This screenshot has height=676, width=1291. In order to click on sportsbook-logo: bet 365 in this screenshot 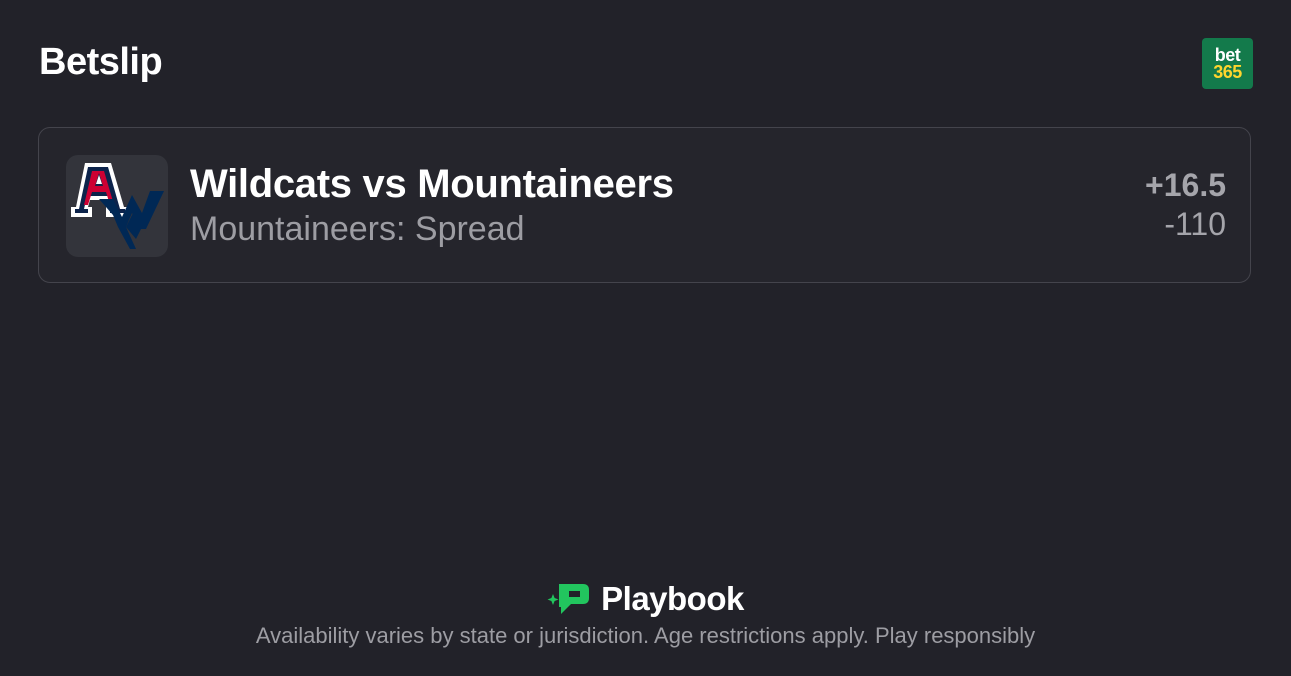, I will do `click(1227, 63)`.